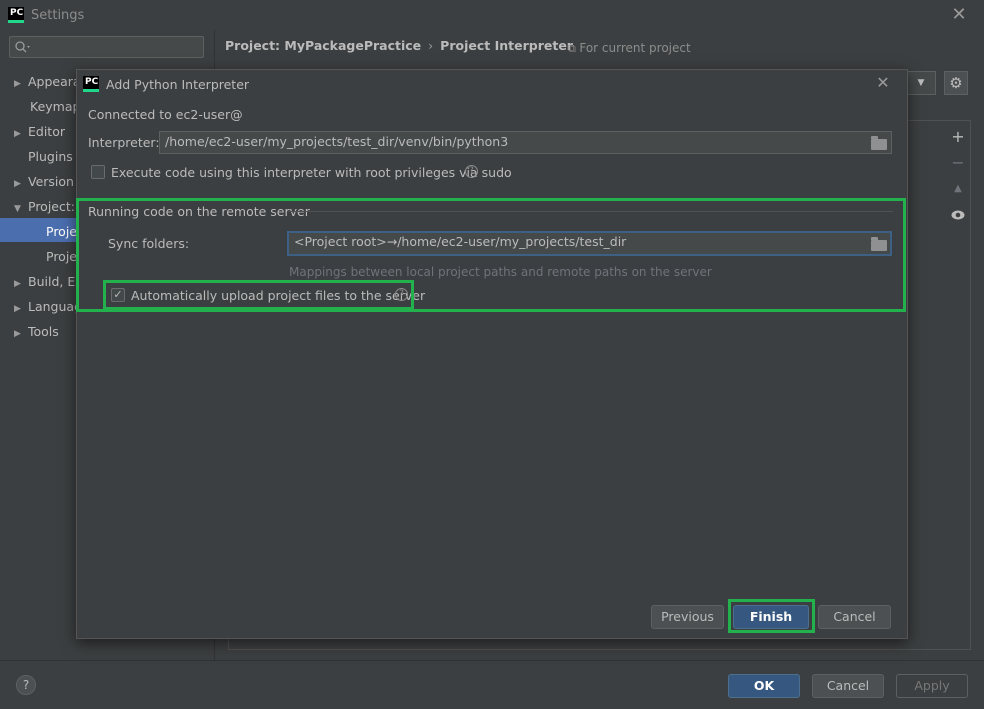 Image resolution: width=984 pixels, height=709 pixels. Describe the element at coordinates (323, 45) in the screenshot. I see `breadcrumb-project: Project: MyPackagePractice` at that location.